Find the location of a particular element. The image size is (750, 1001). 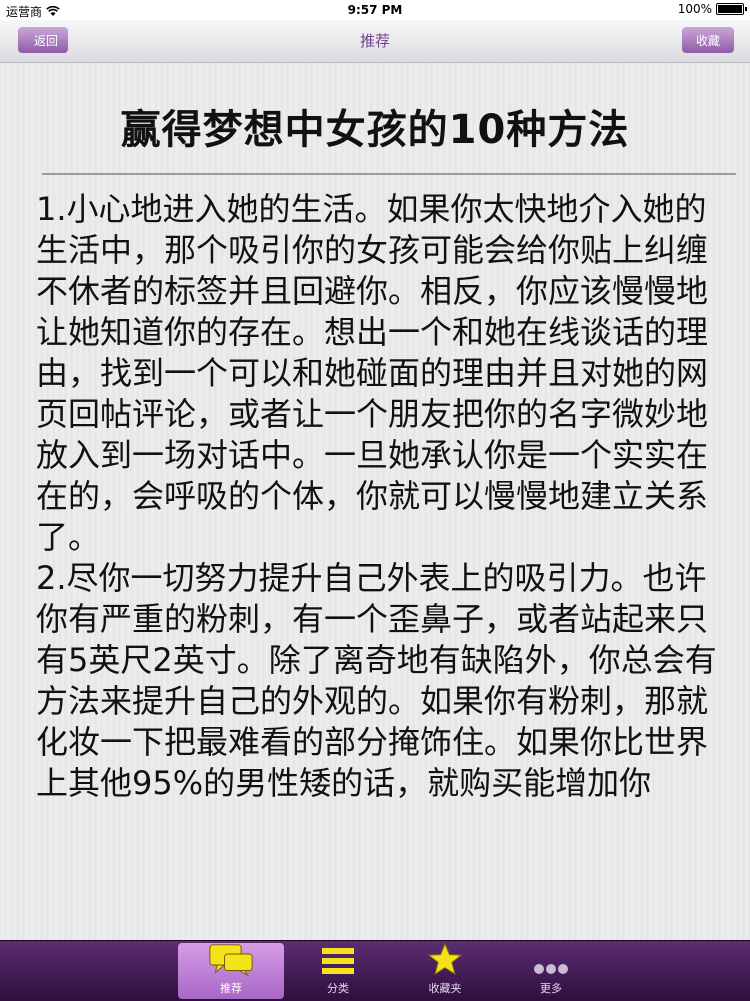

list-lines-icon is located at coordinates (338, 961).